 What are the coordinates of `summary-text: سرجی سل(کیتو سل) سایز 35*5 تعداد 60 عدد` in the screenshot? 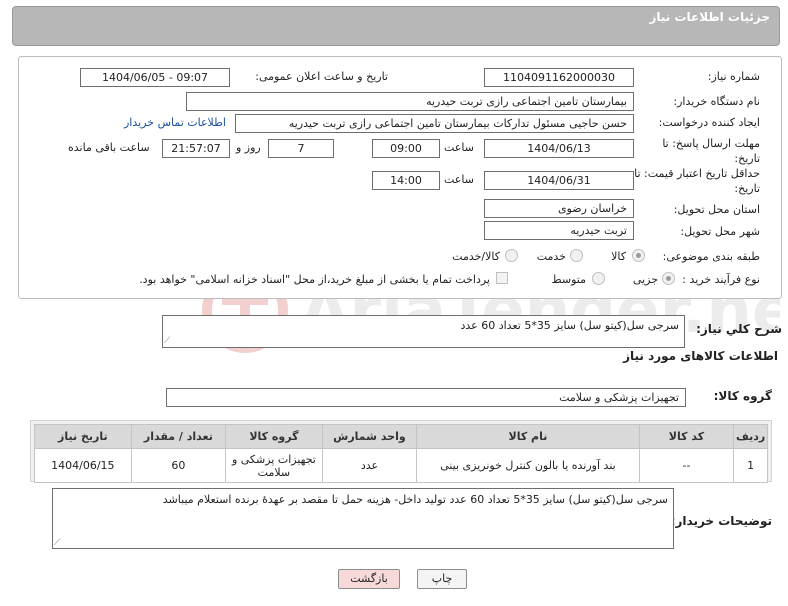 It's located at (569, 325).